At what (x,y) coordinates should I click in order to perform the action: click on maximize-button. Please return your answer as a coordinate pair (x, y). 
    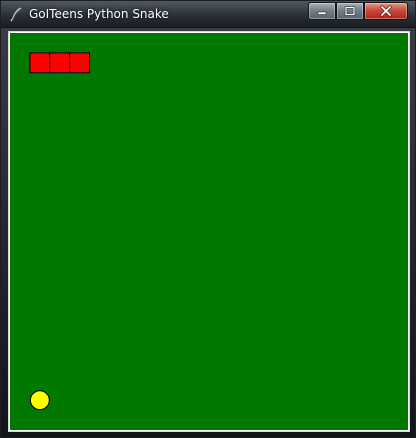
    Looking at the image, I should click on (350, 11).